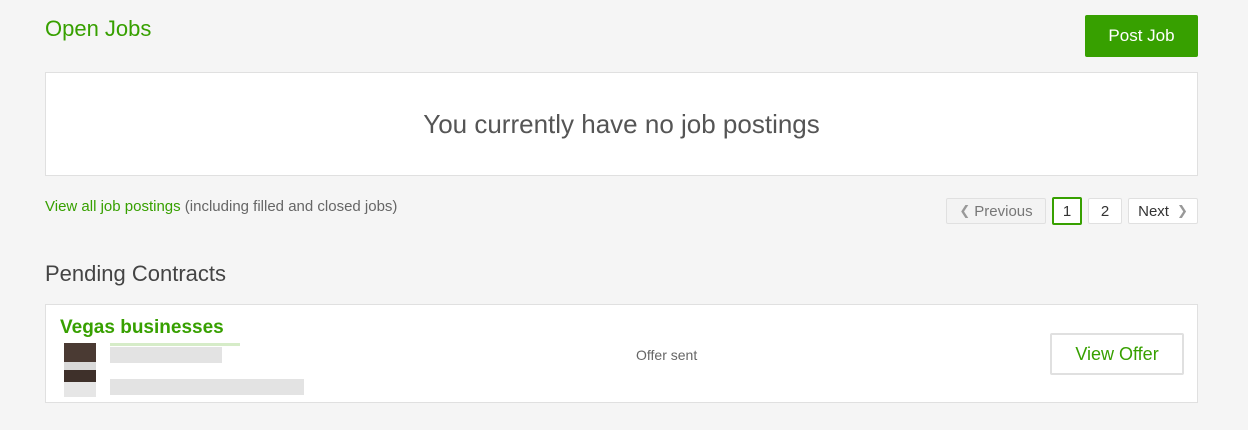  Describe the element at coordinates (1182, 210) in the screenshot. I see `chevron-right-icon: ❯` at that location.